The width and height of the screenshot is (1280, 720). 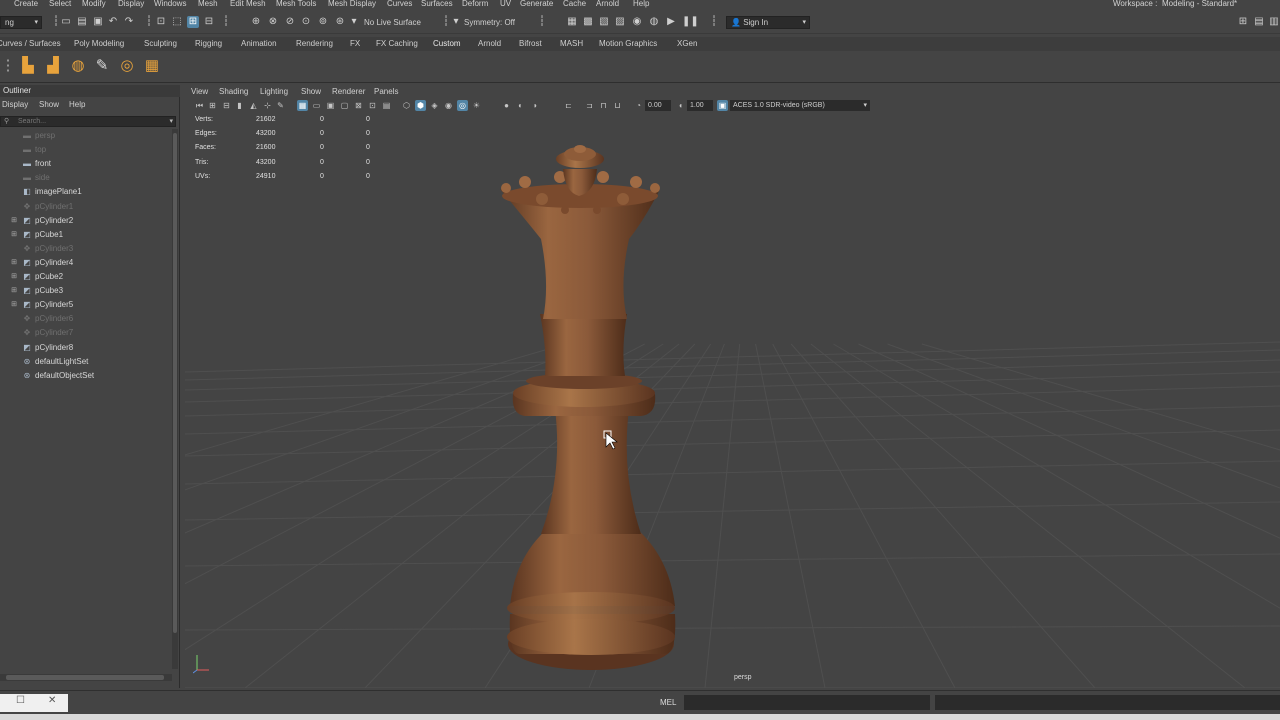 I want to click on snap-view-plane-icon: ⊙, so click(x=306, y=22).